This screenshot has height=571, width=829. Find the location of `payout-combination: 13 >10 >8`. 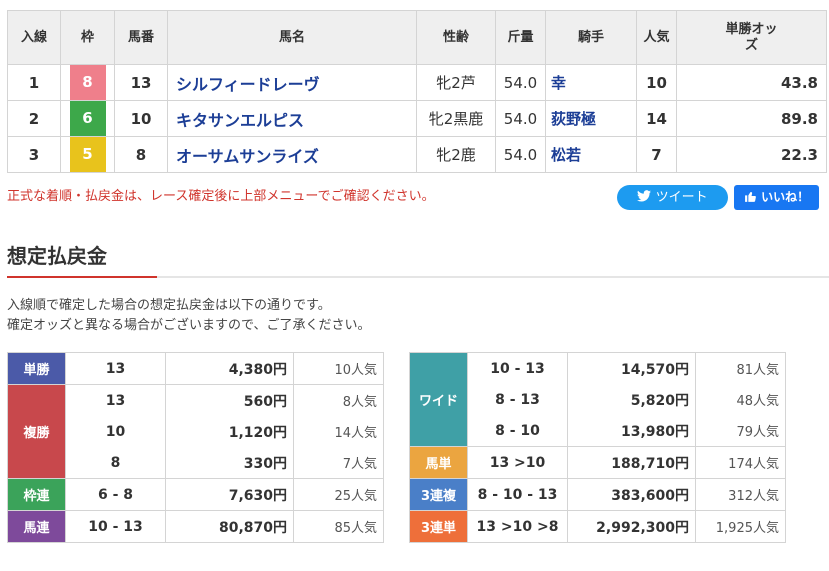

payout-combination: 13 >10 >8 is located at coordinates (517, 526).